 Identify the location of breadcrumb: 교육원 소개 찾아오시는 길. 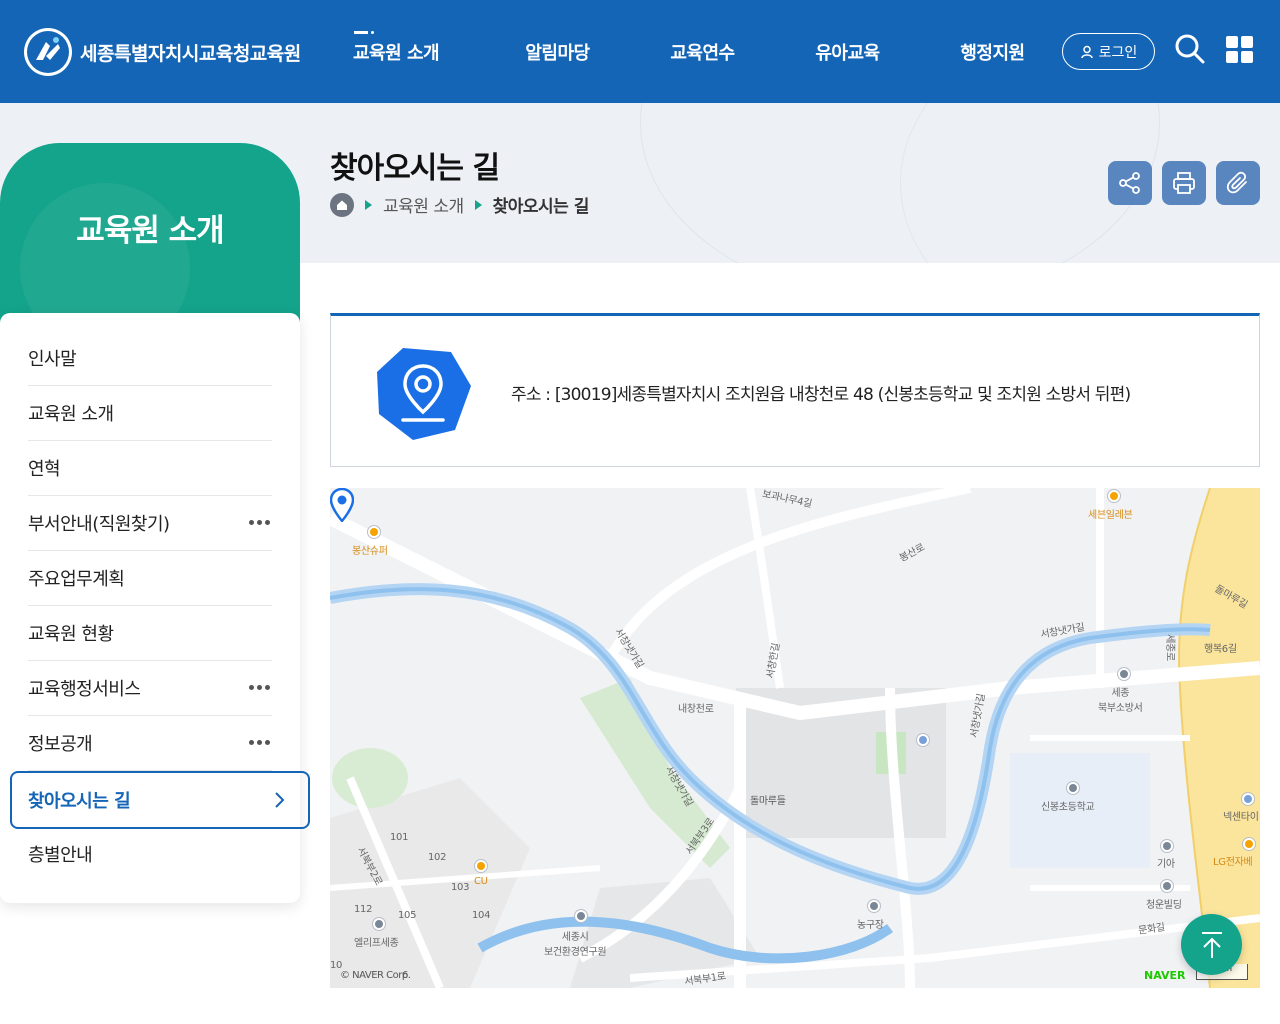
(459, 204).